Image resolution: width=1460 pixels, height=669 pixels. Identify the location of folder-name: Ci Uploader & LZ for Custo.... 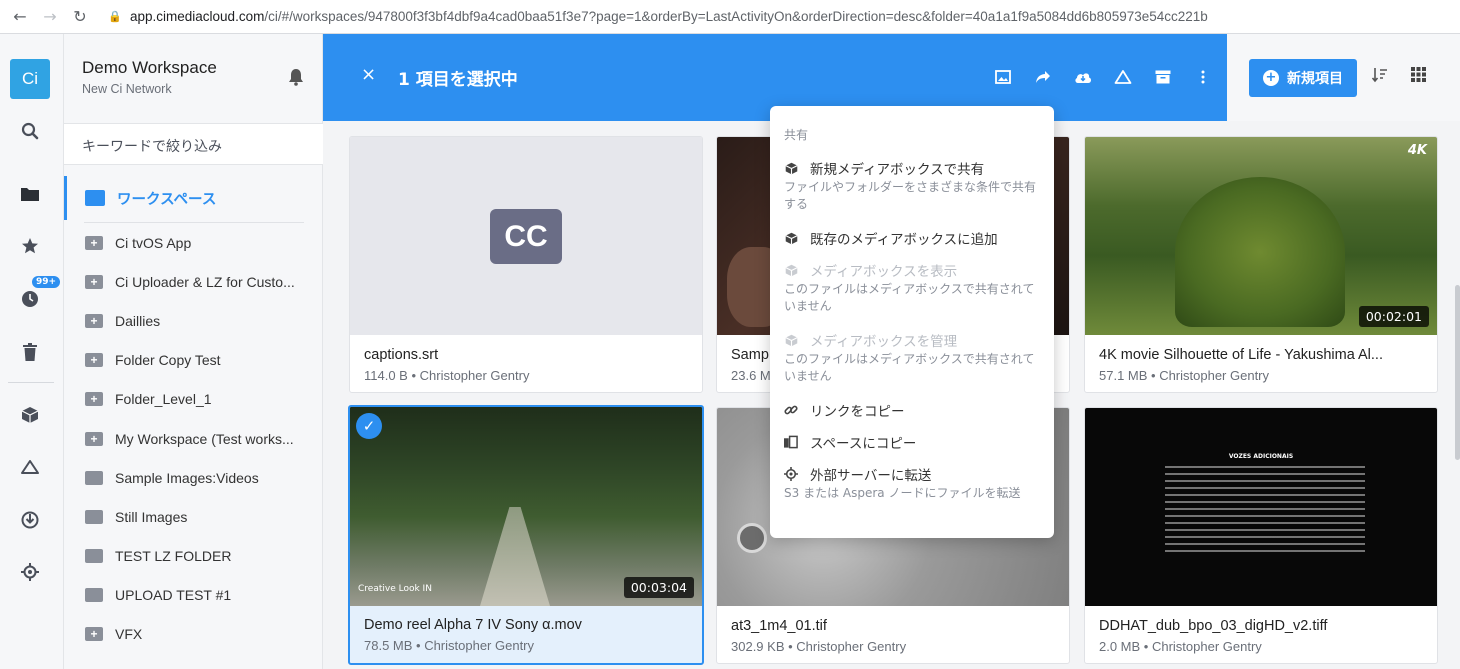
(205, 281).